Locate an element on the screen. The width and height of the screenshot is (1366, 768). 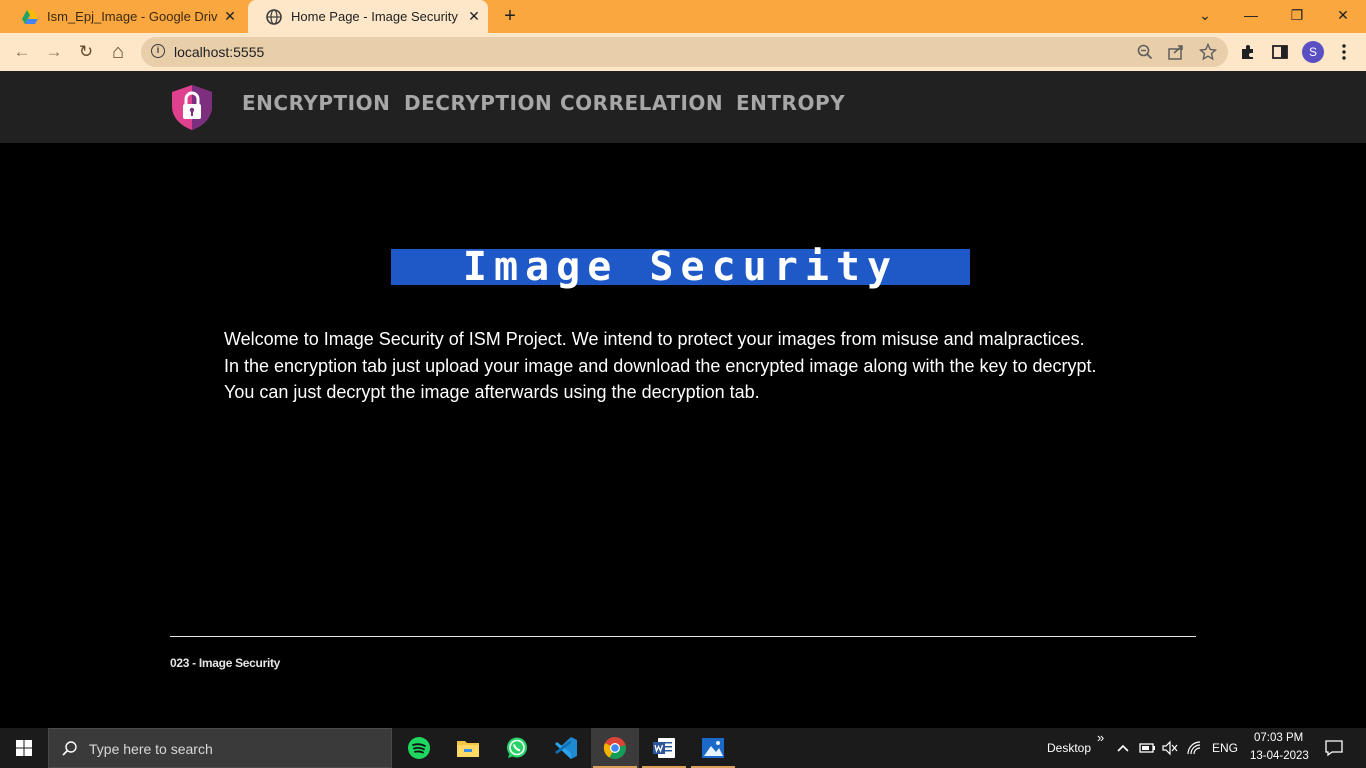
new-tab-button: + is located at coordinates (510, 17).